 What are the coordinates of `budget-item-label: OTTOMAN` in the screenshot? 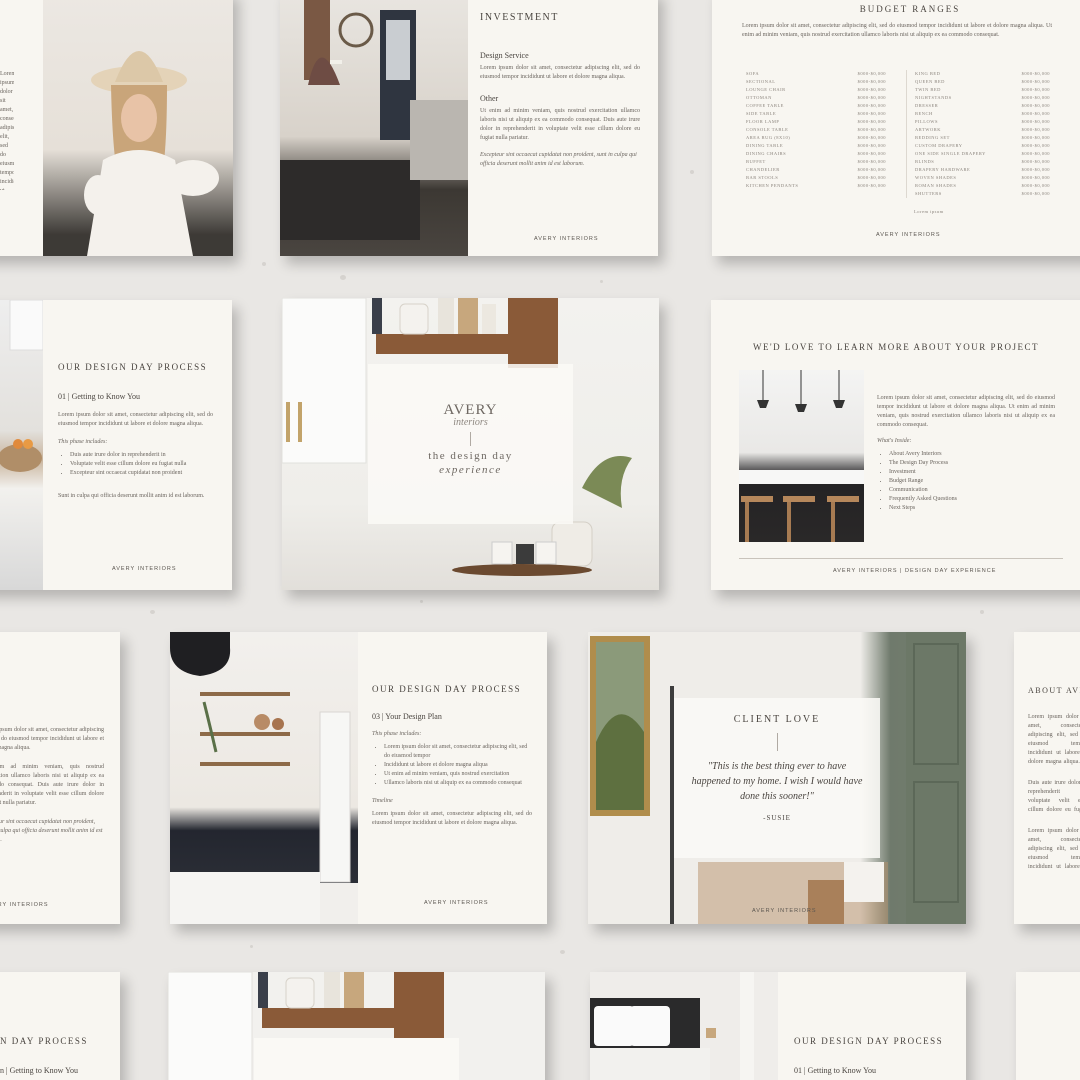 It's located at (759, 97).